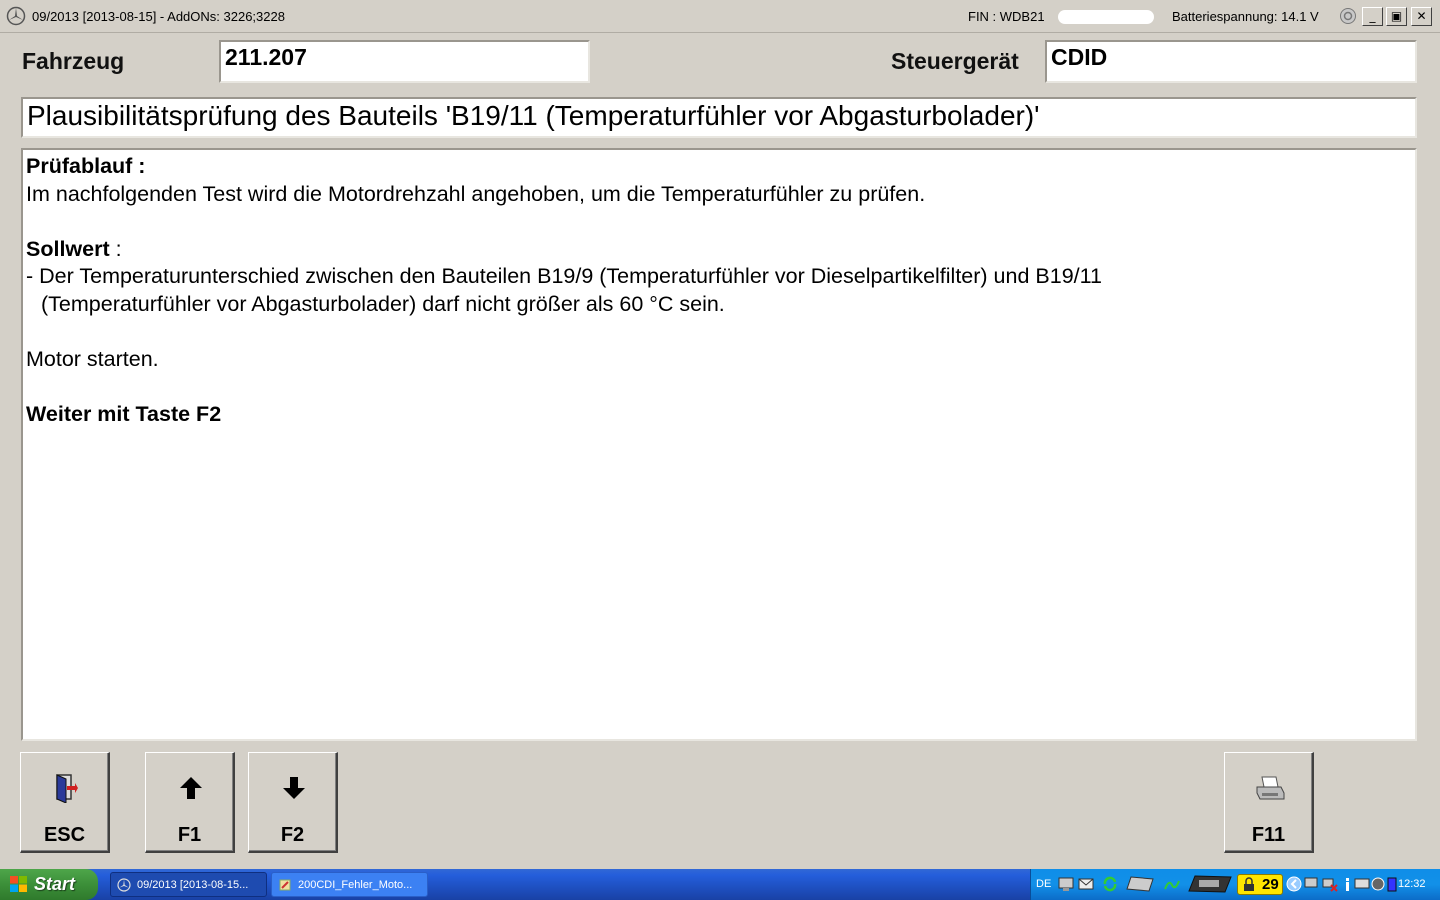 Image resolution: width=1440 pixels, height=900 pixels. I want to click on arrow-up-icon, so click(191, 788).